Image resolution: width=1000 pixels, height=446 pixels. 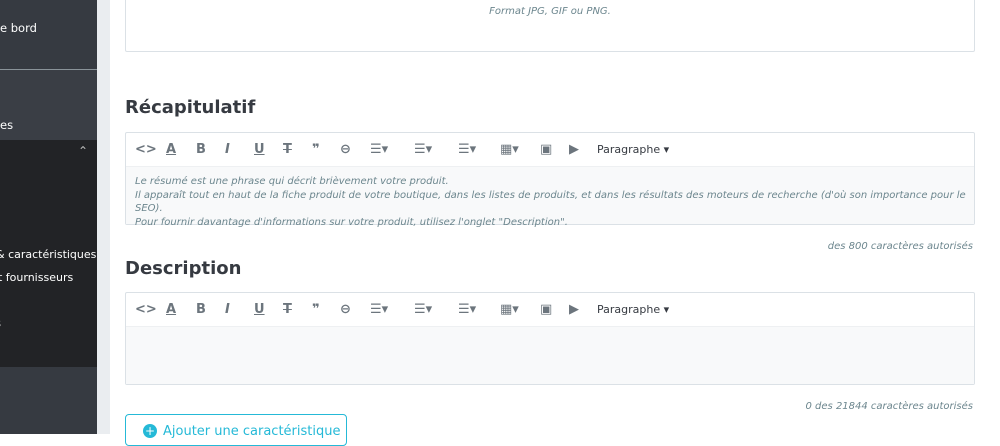 I want to click on add-feature-label: Ajouter une caractéristique, so click(x=252, y=431).